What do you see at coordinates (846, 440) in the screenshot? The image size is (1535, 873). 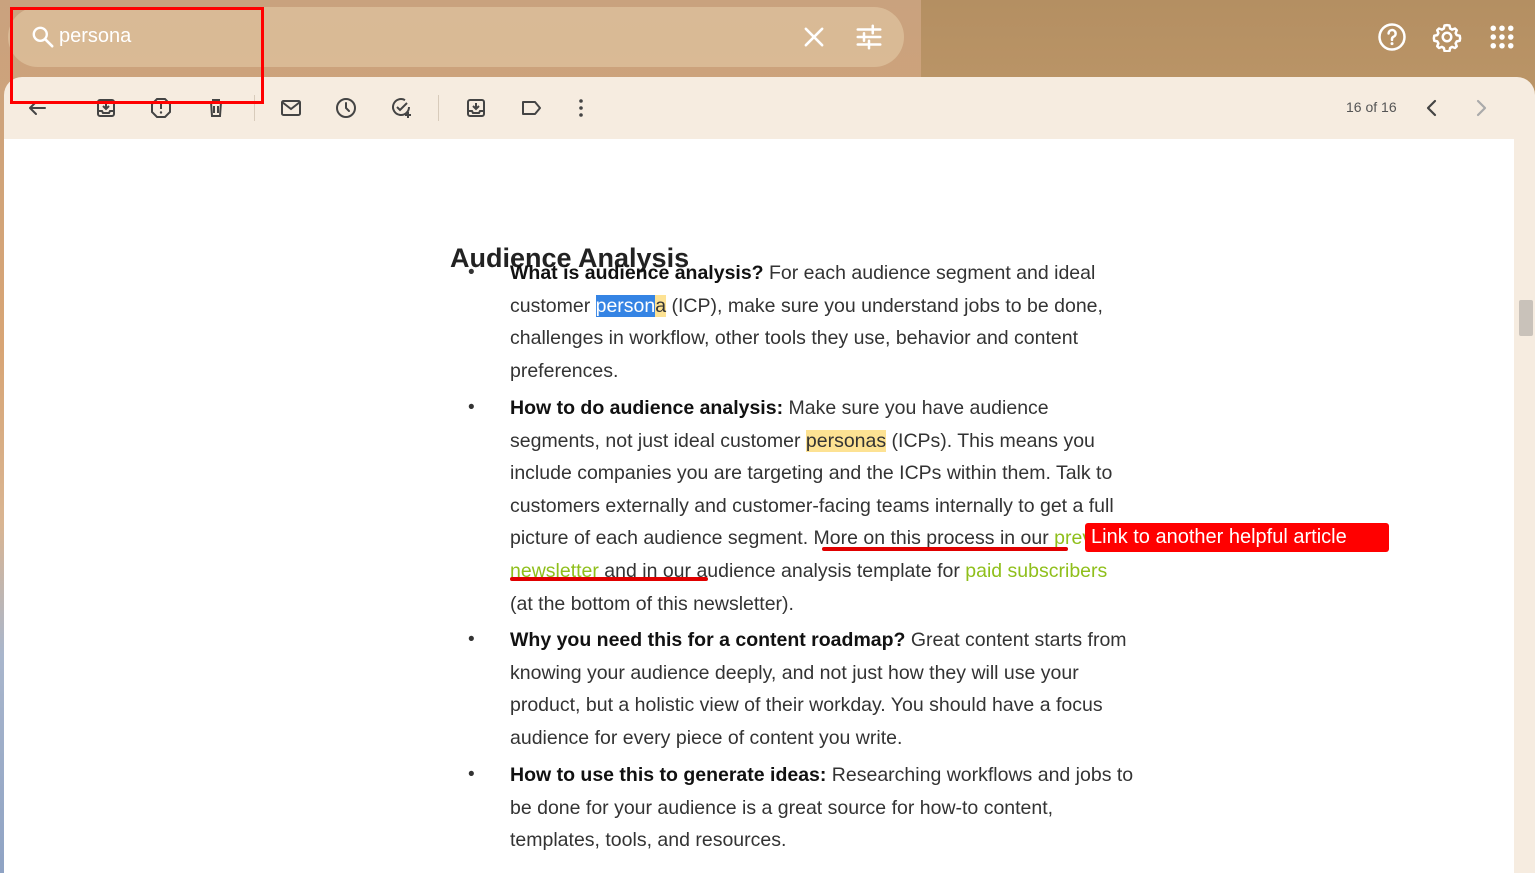 I see `search-highlight: personas` at bounding box center [846, 440].